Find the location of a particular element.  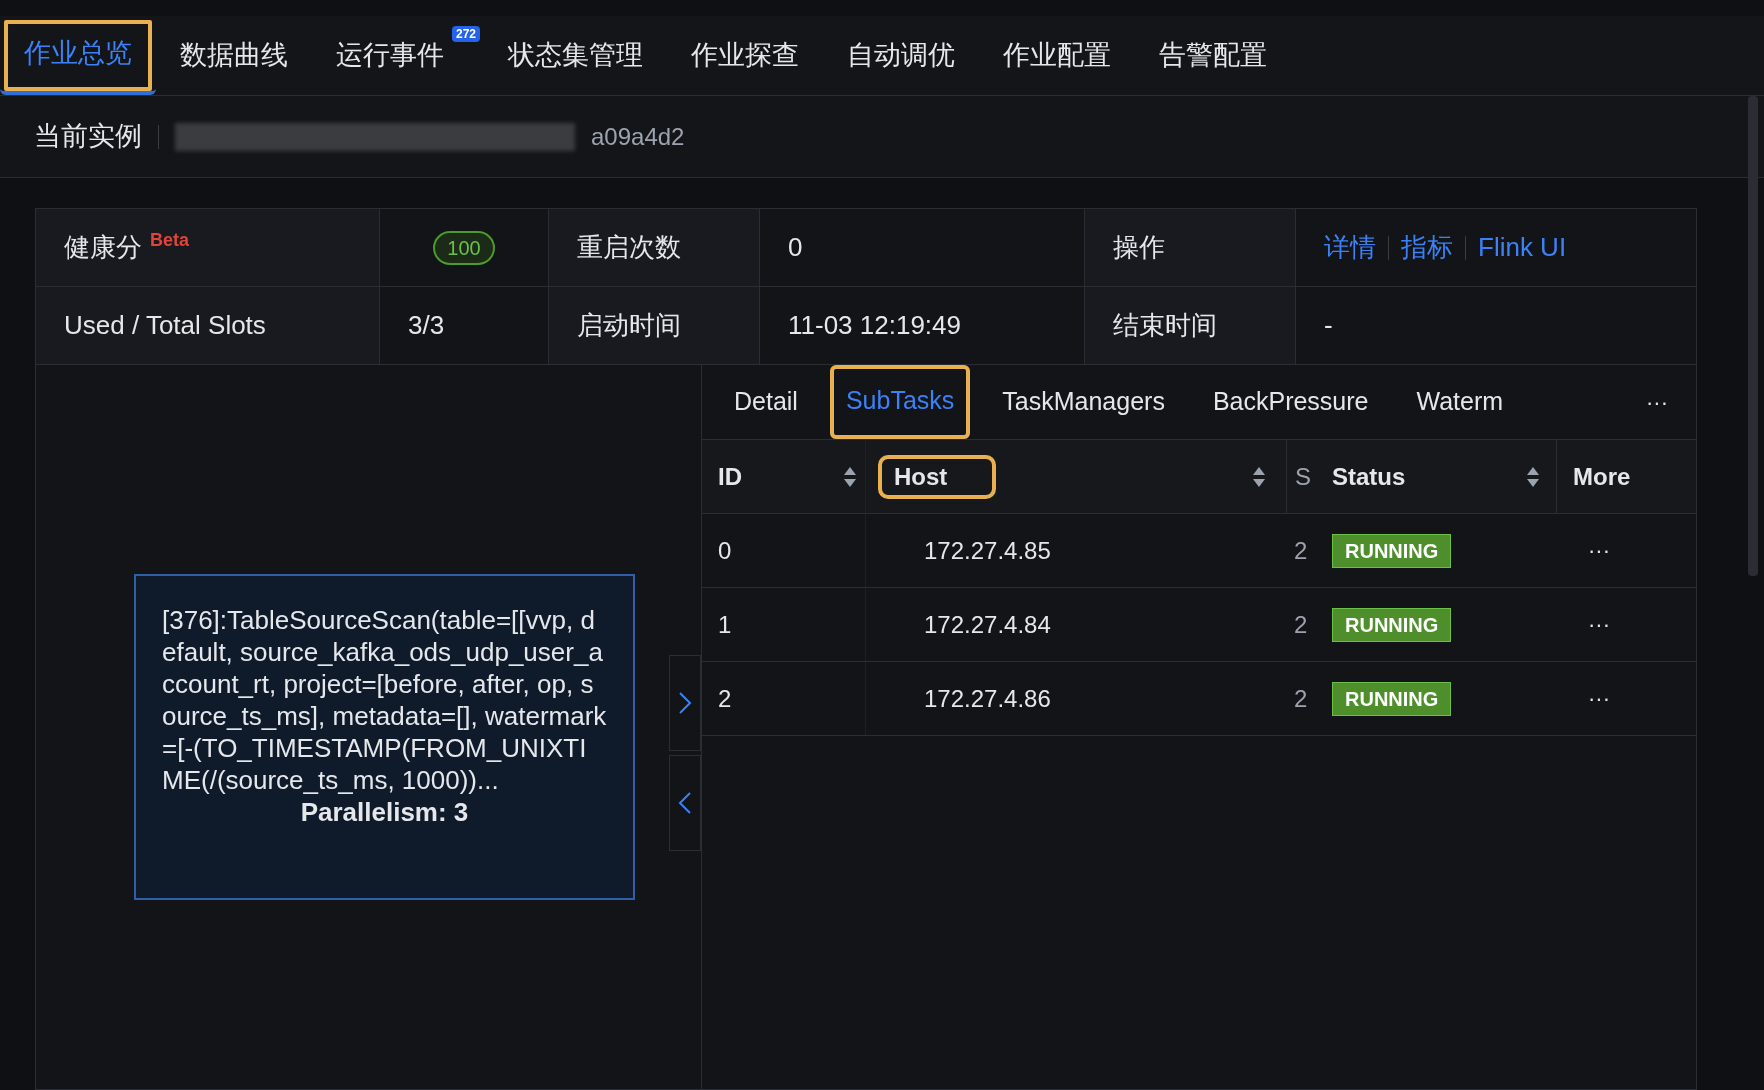

scrollbar-thumb is located at coordinates (1753, 336).